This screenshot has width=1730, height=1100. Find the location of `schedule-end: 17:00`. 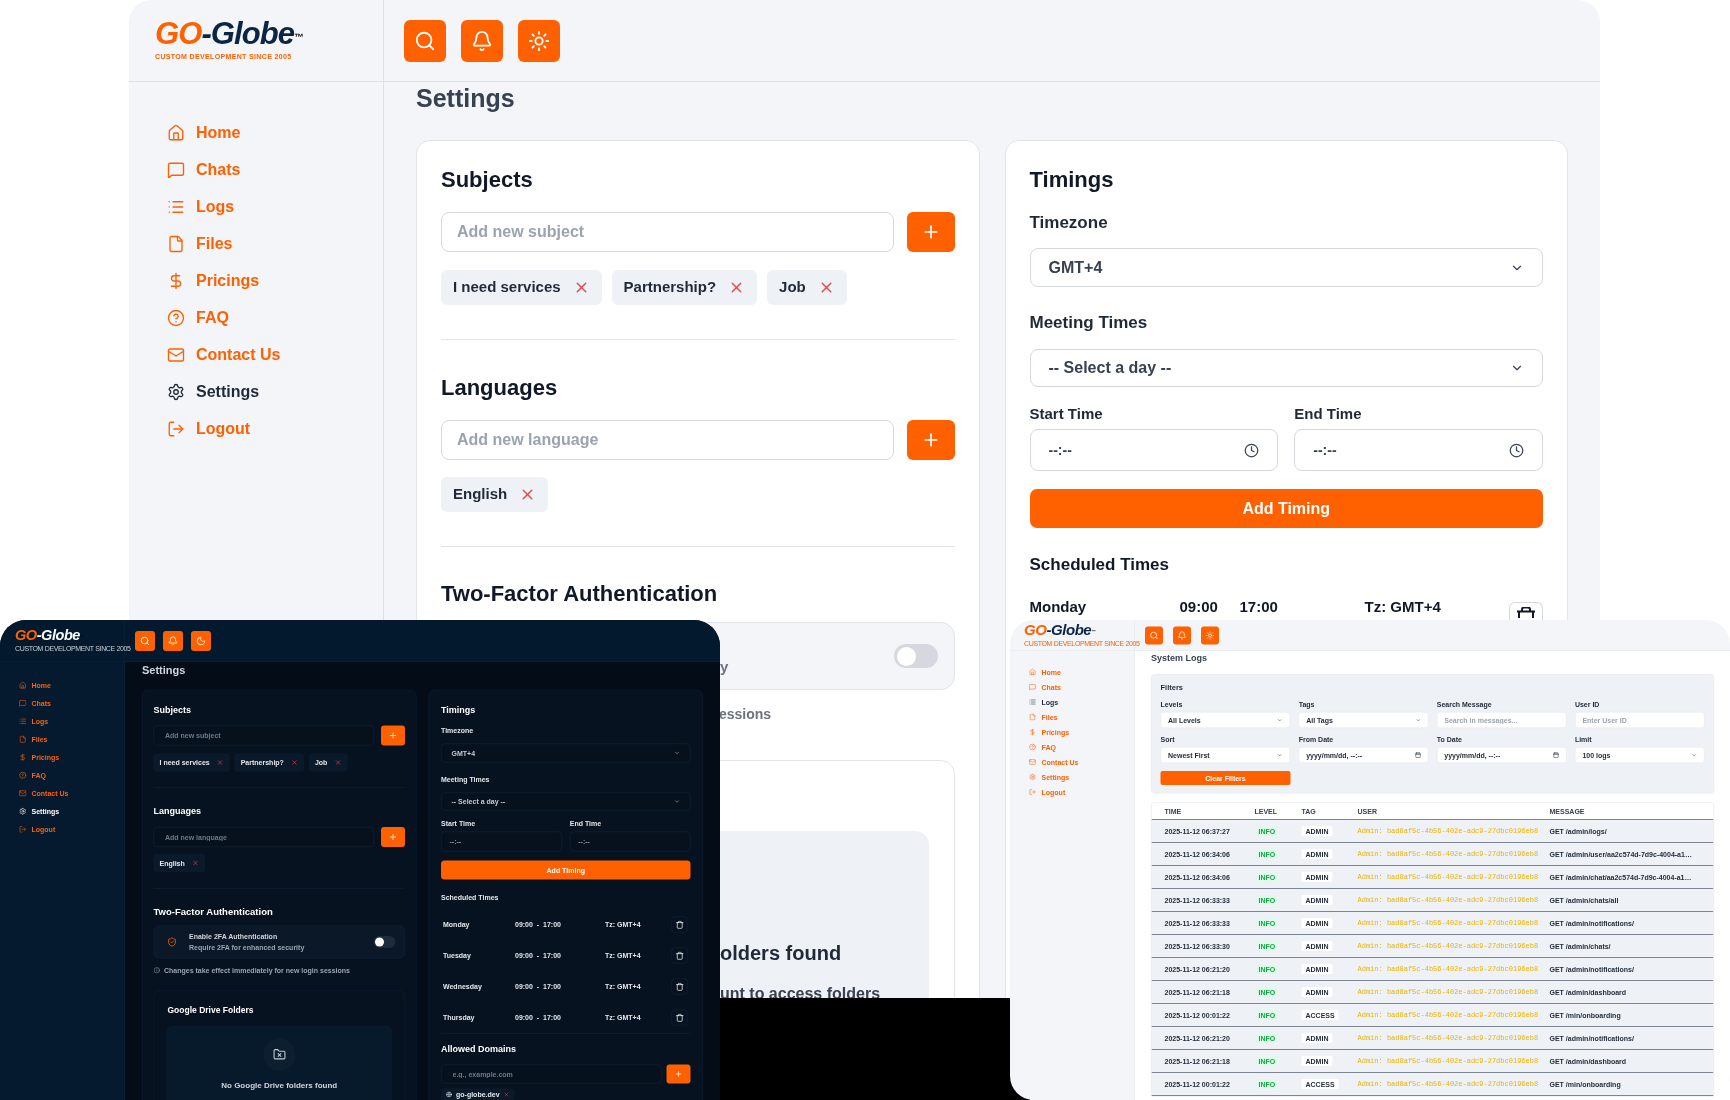

schedule-end: 17:00 is located at coordinates (1259, 607).